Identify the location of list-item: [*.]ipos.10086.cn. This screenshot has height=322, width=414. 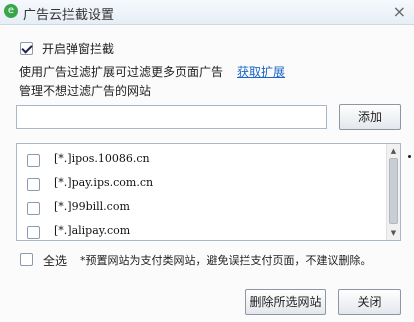
(202, 160).